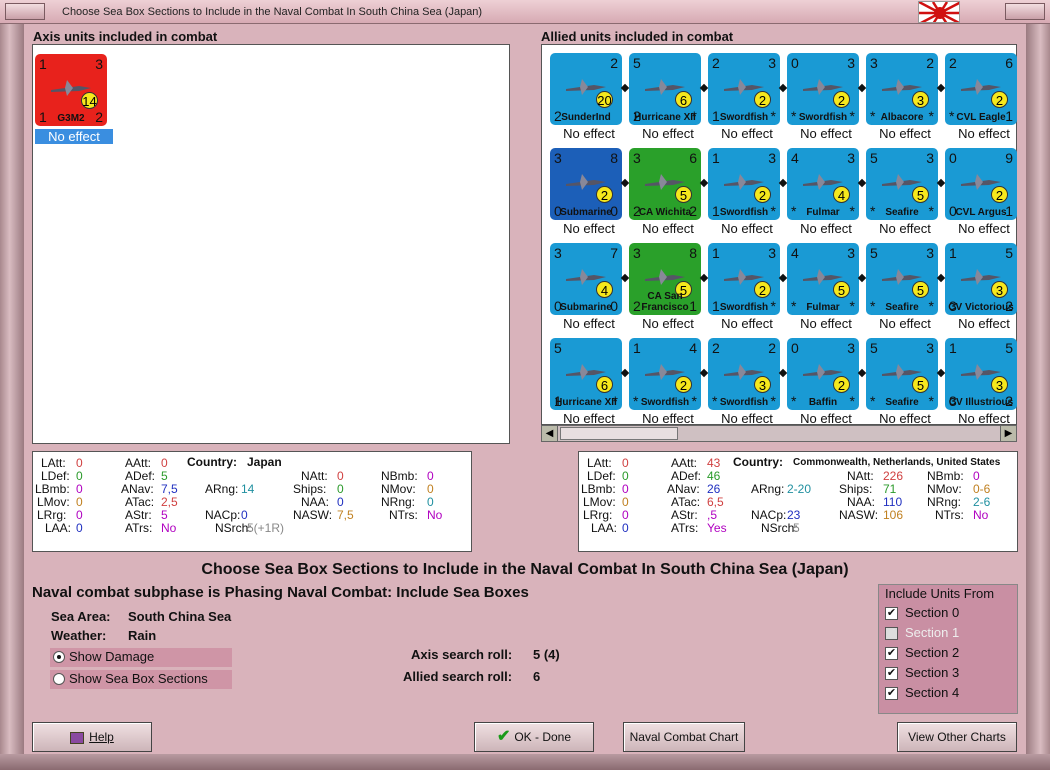 The width and height of the screenshot is (1050, 770). I want to click on section-checkbox-0: ✔ Section 0, so click(945, 614).